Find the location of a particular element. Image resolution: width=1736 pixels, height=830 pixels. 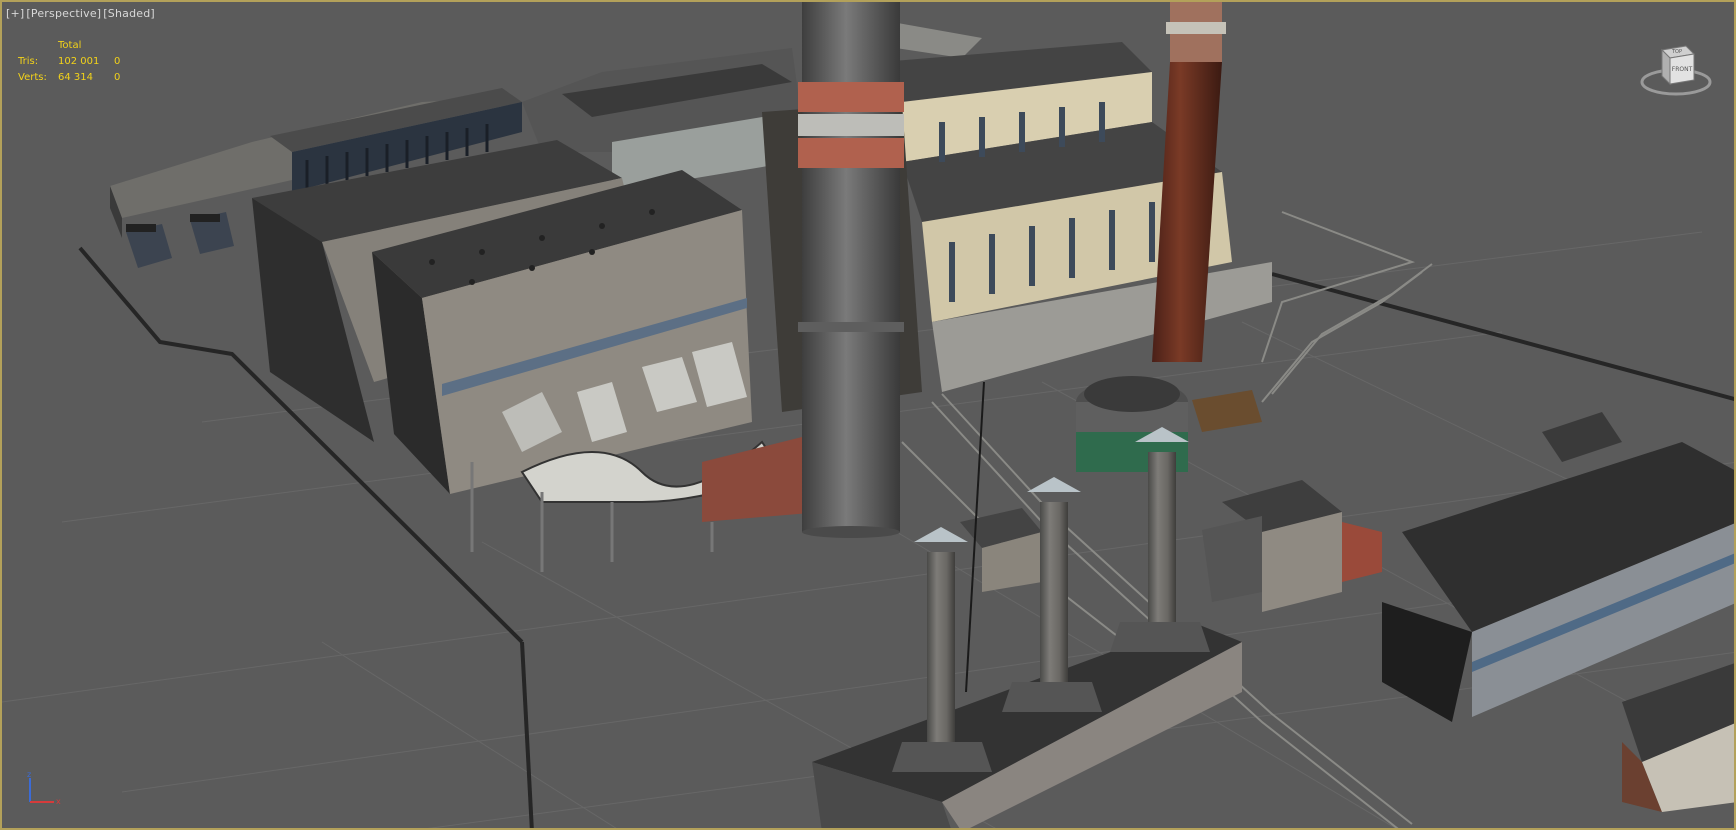

viewport-plus-menu: [+] is located at coordinates (15, 13).